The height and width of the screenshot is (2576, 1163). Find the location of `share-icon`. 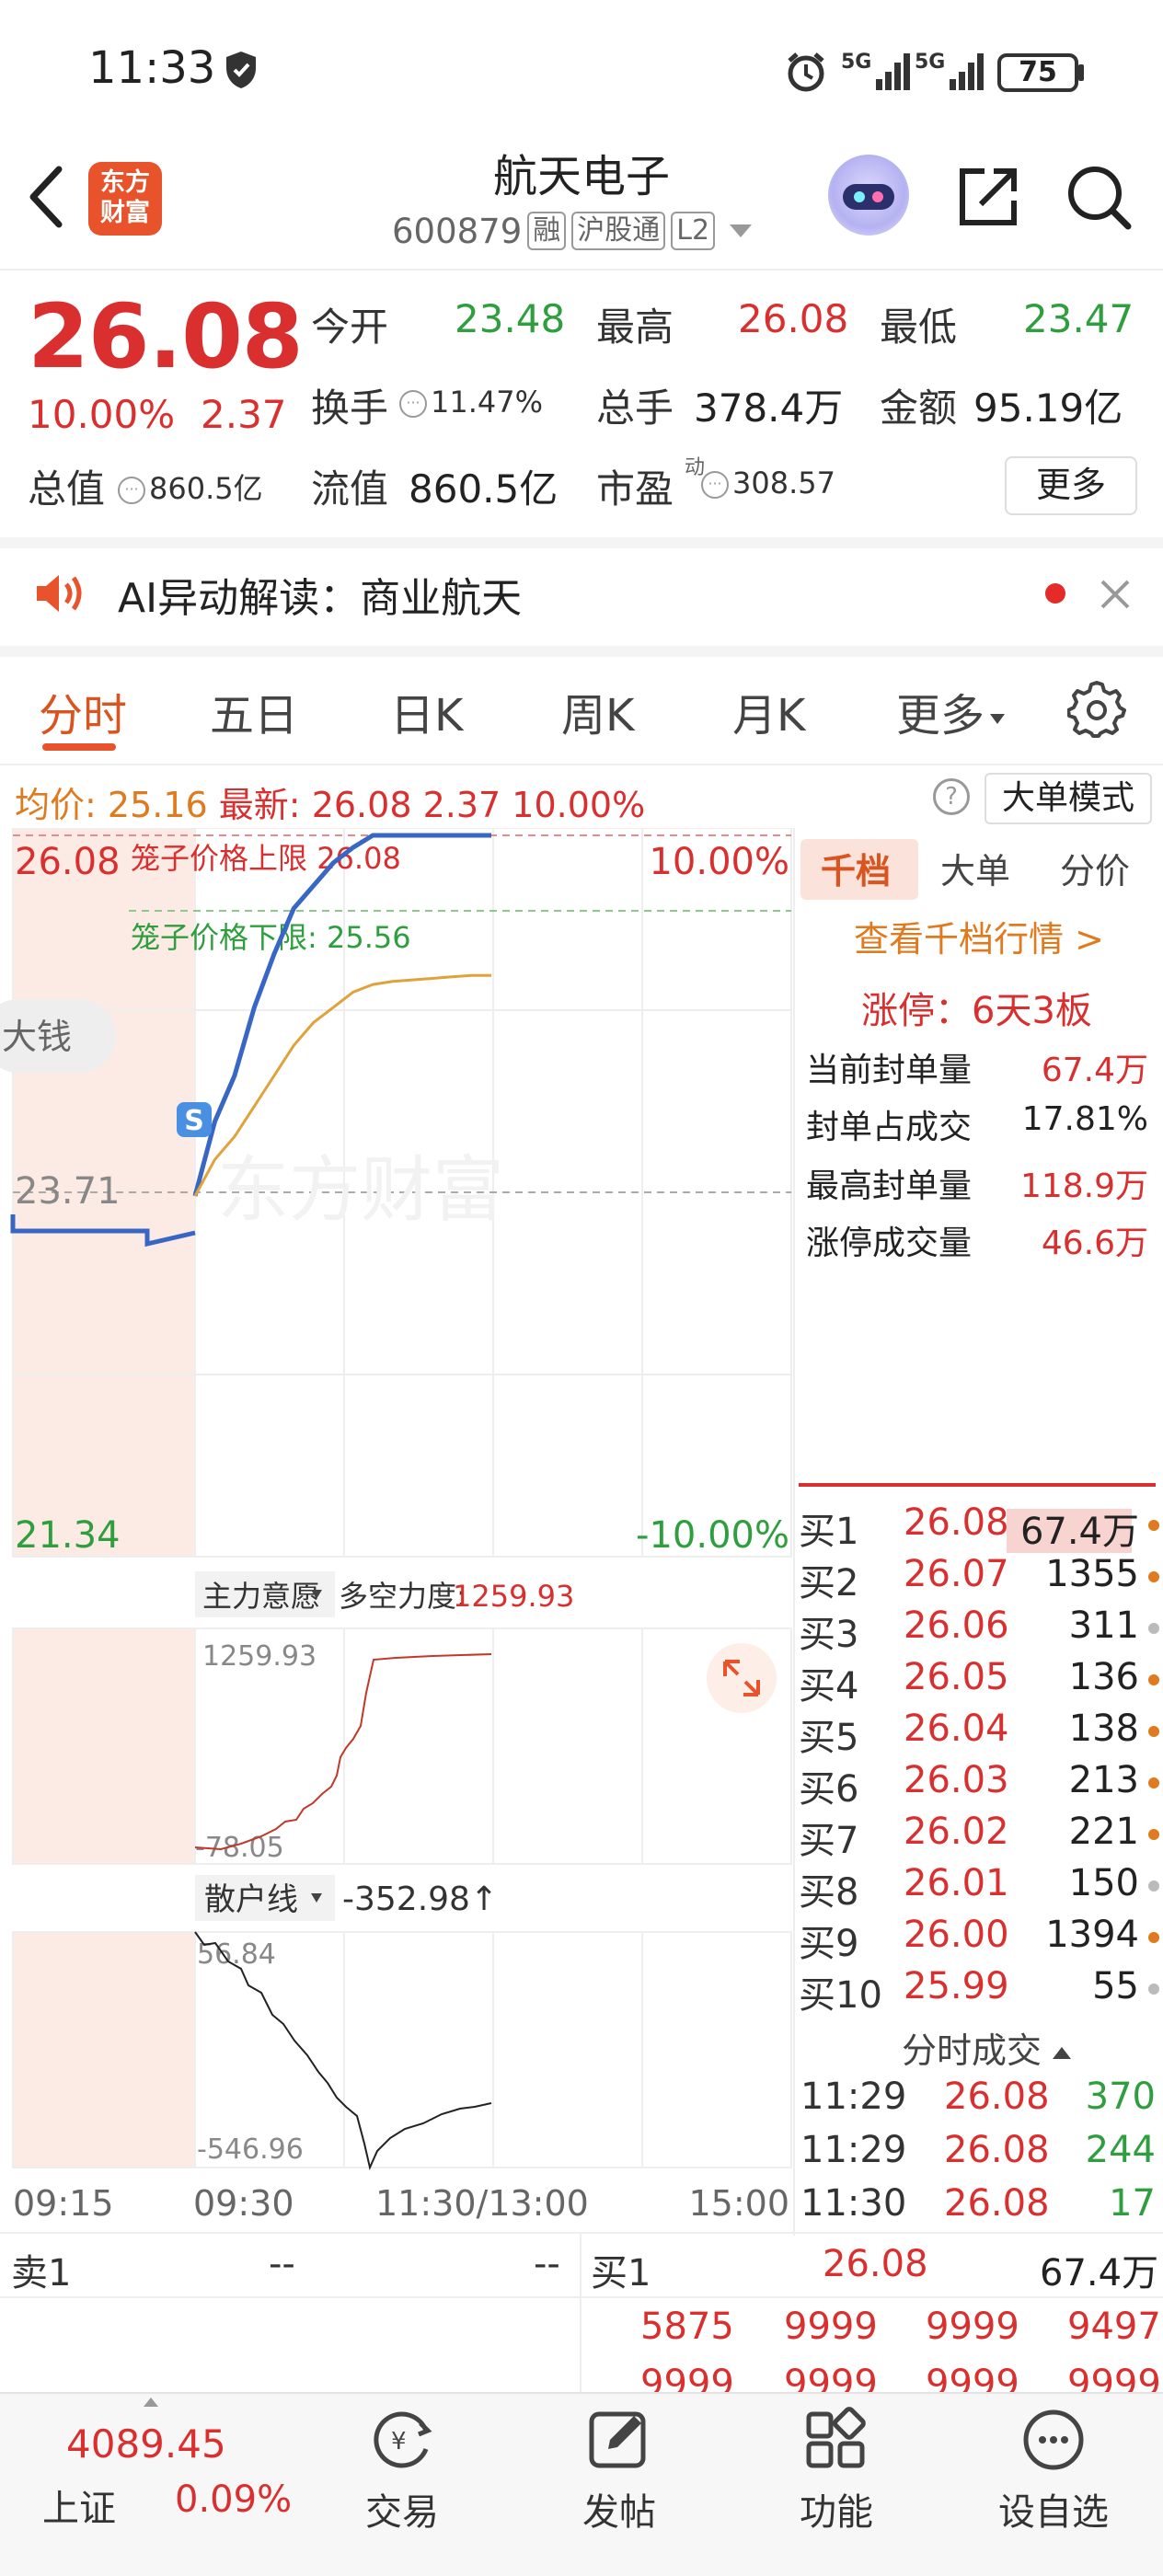

share-icon is located at coordinates (988, 197).